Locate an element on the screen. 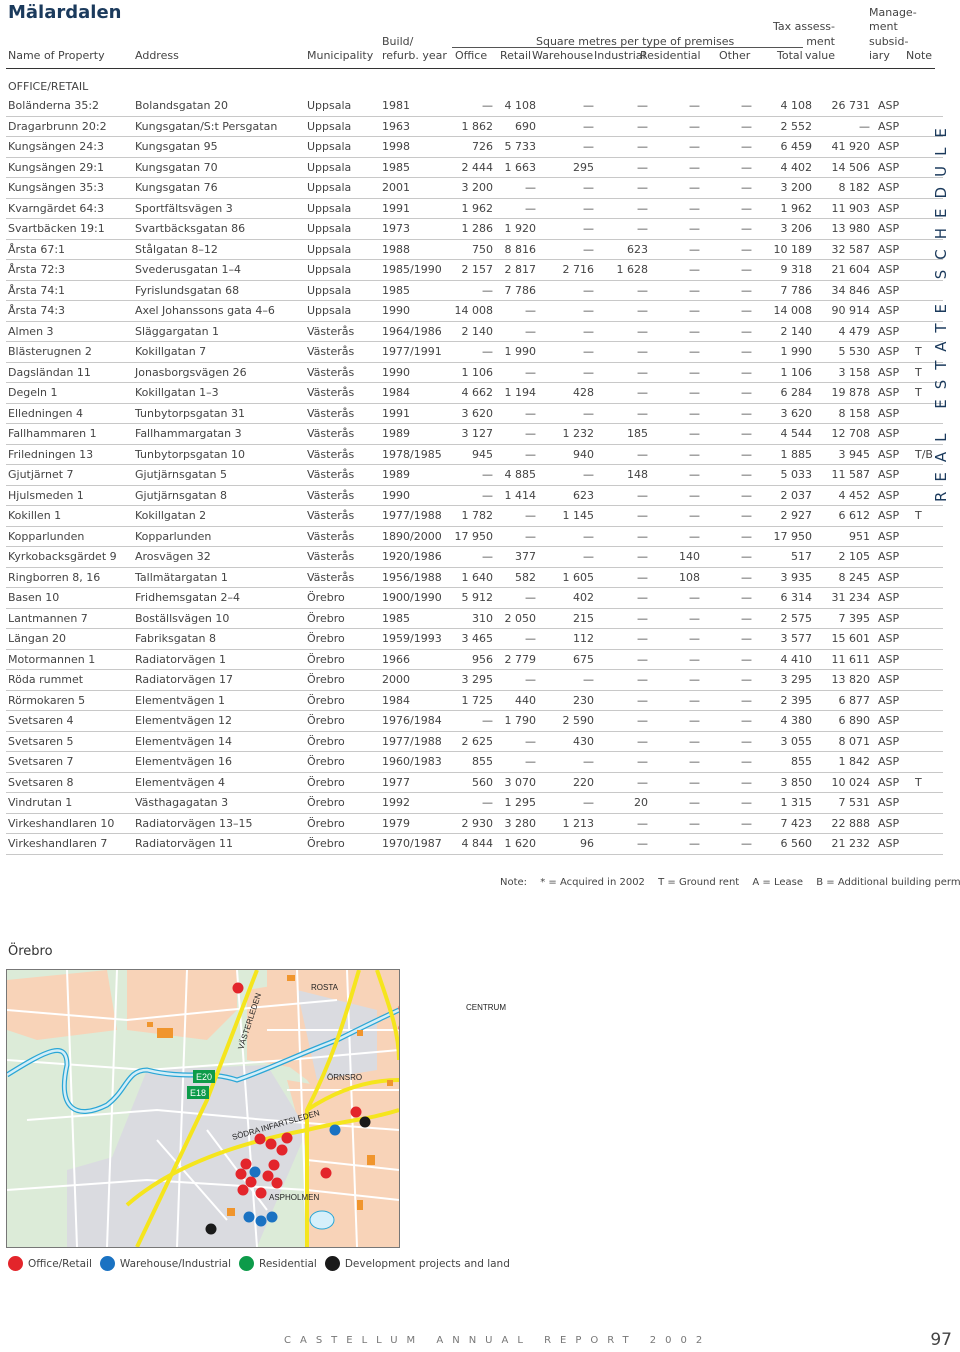 Image resolution: width=960 pixels, height=1352 pixels. cell-industrial: 185 is located at coordinates (621, 434).